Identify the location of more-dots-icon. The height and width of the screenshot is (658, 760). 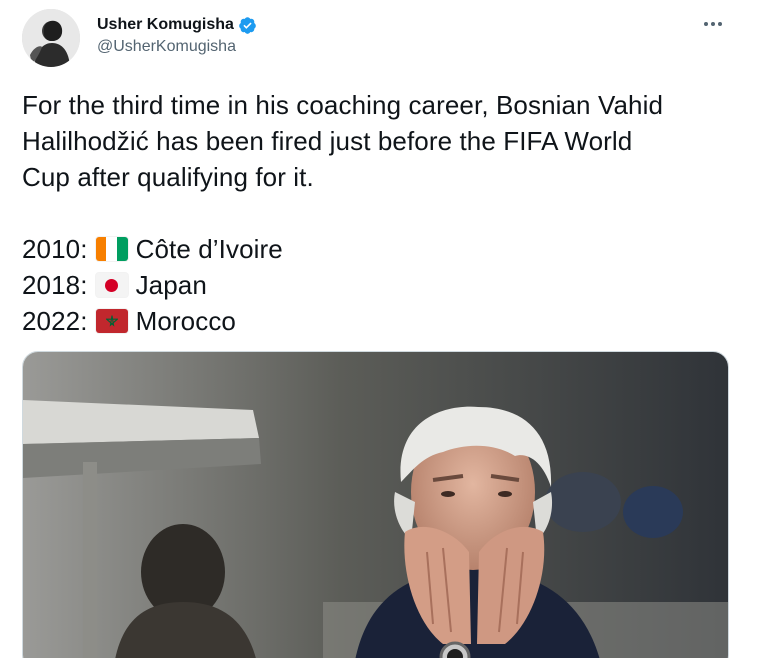
(713, 24).